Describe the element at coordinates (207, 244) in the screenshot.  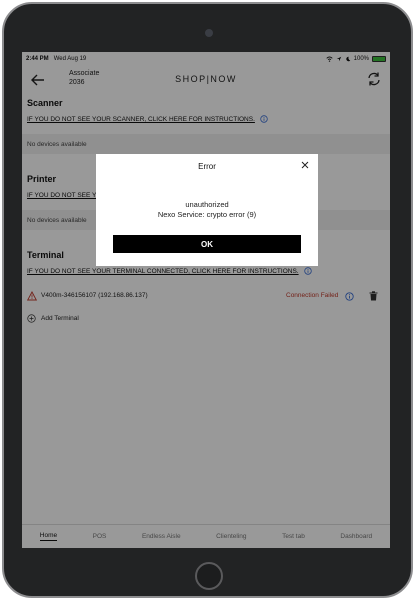
I see `ok-button: OK` at that location.